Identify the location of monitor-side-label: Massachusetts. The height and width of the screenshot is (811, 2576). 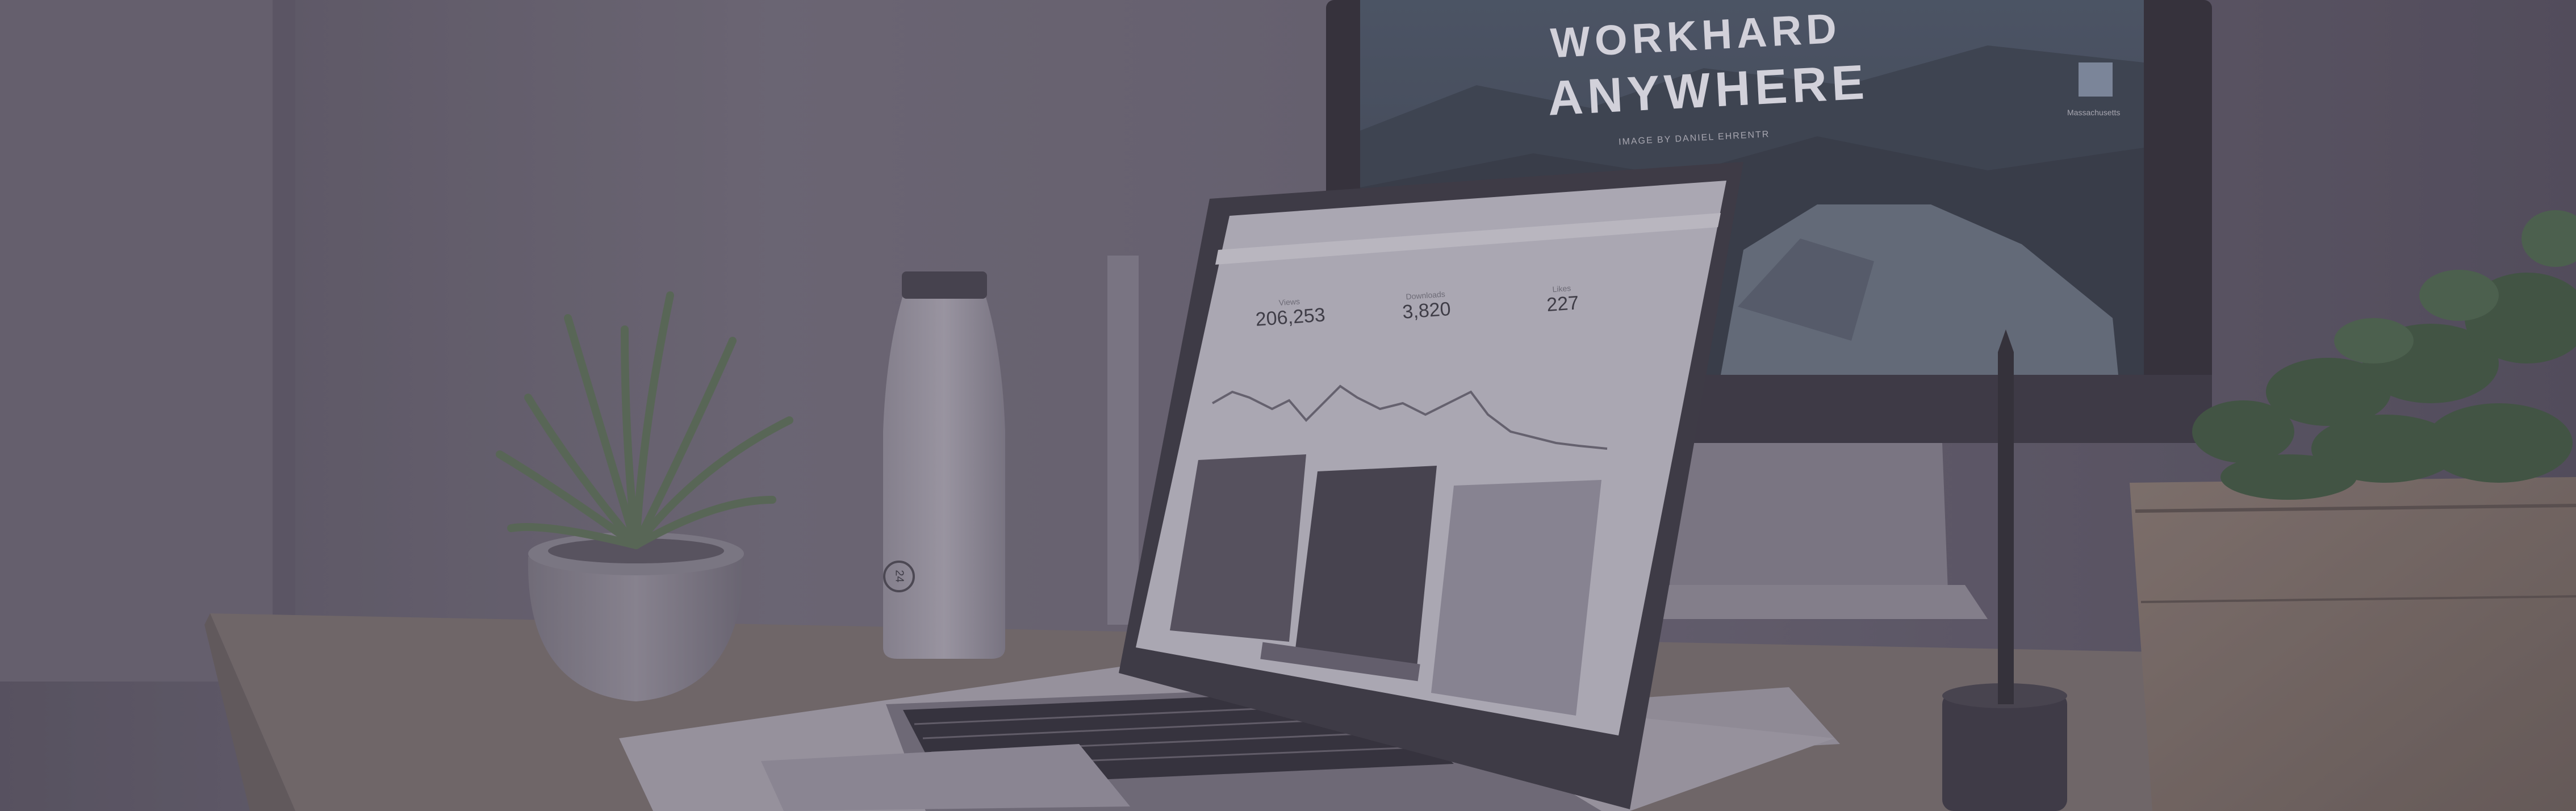
(2094, 112).